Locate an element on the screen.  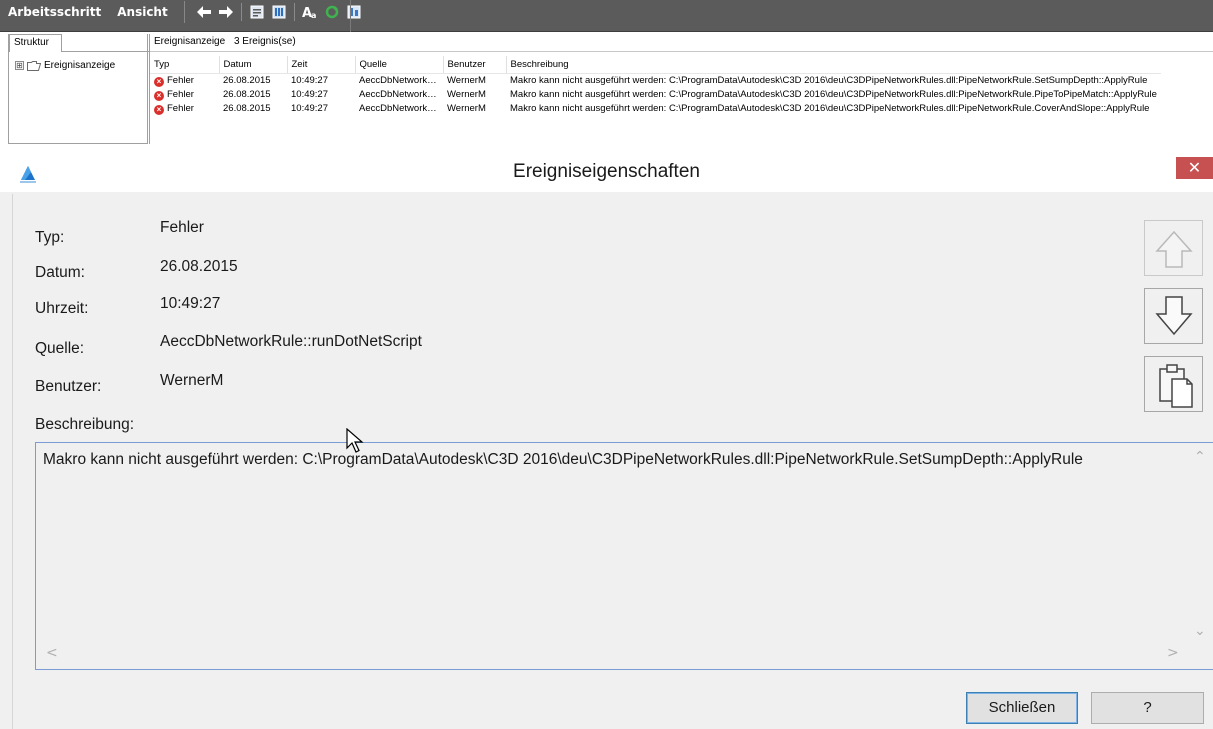
dialog-title: Ereigniseigenschaften is located at coordinates (606, 171).